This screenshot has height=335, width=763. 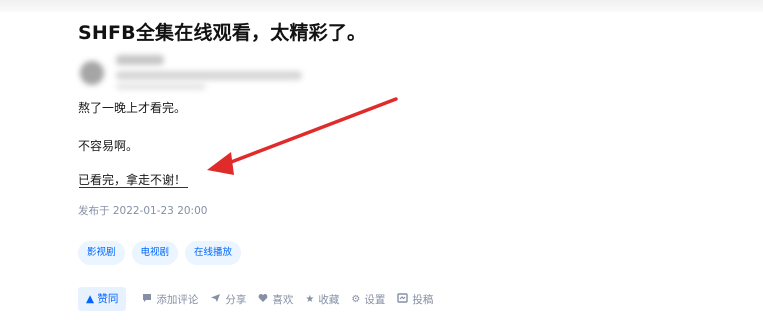 I want to click on red-arrow-annotation, so click(x=302, y=136).